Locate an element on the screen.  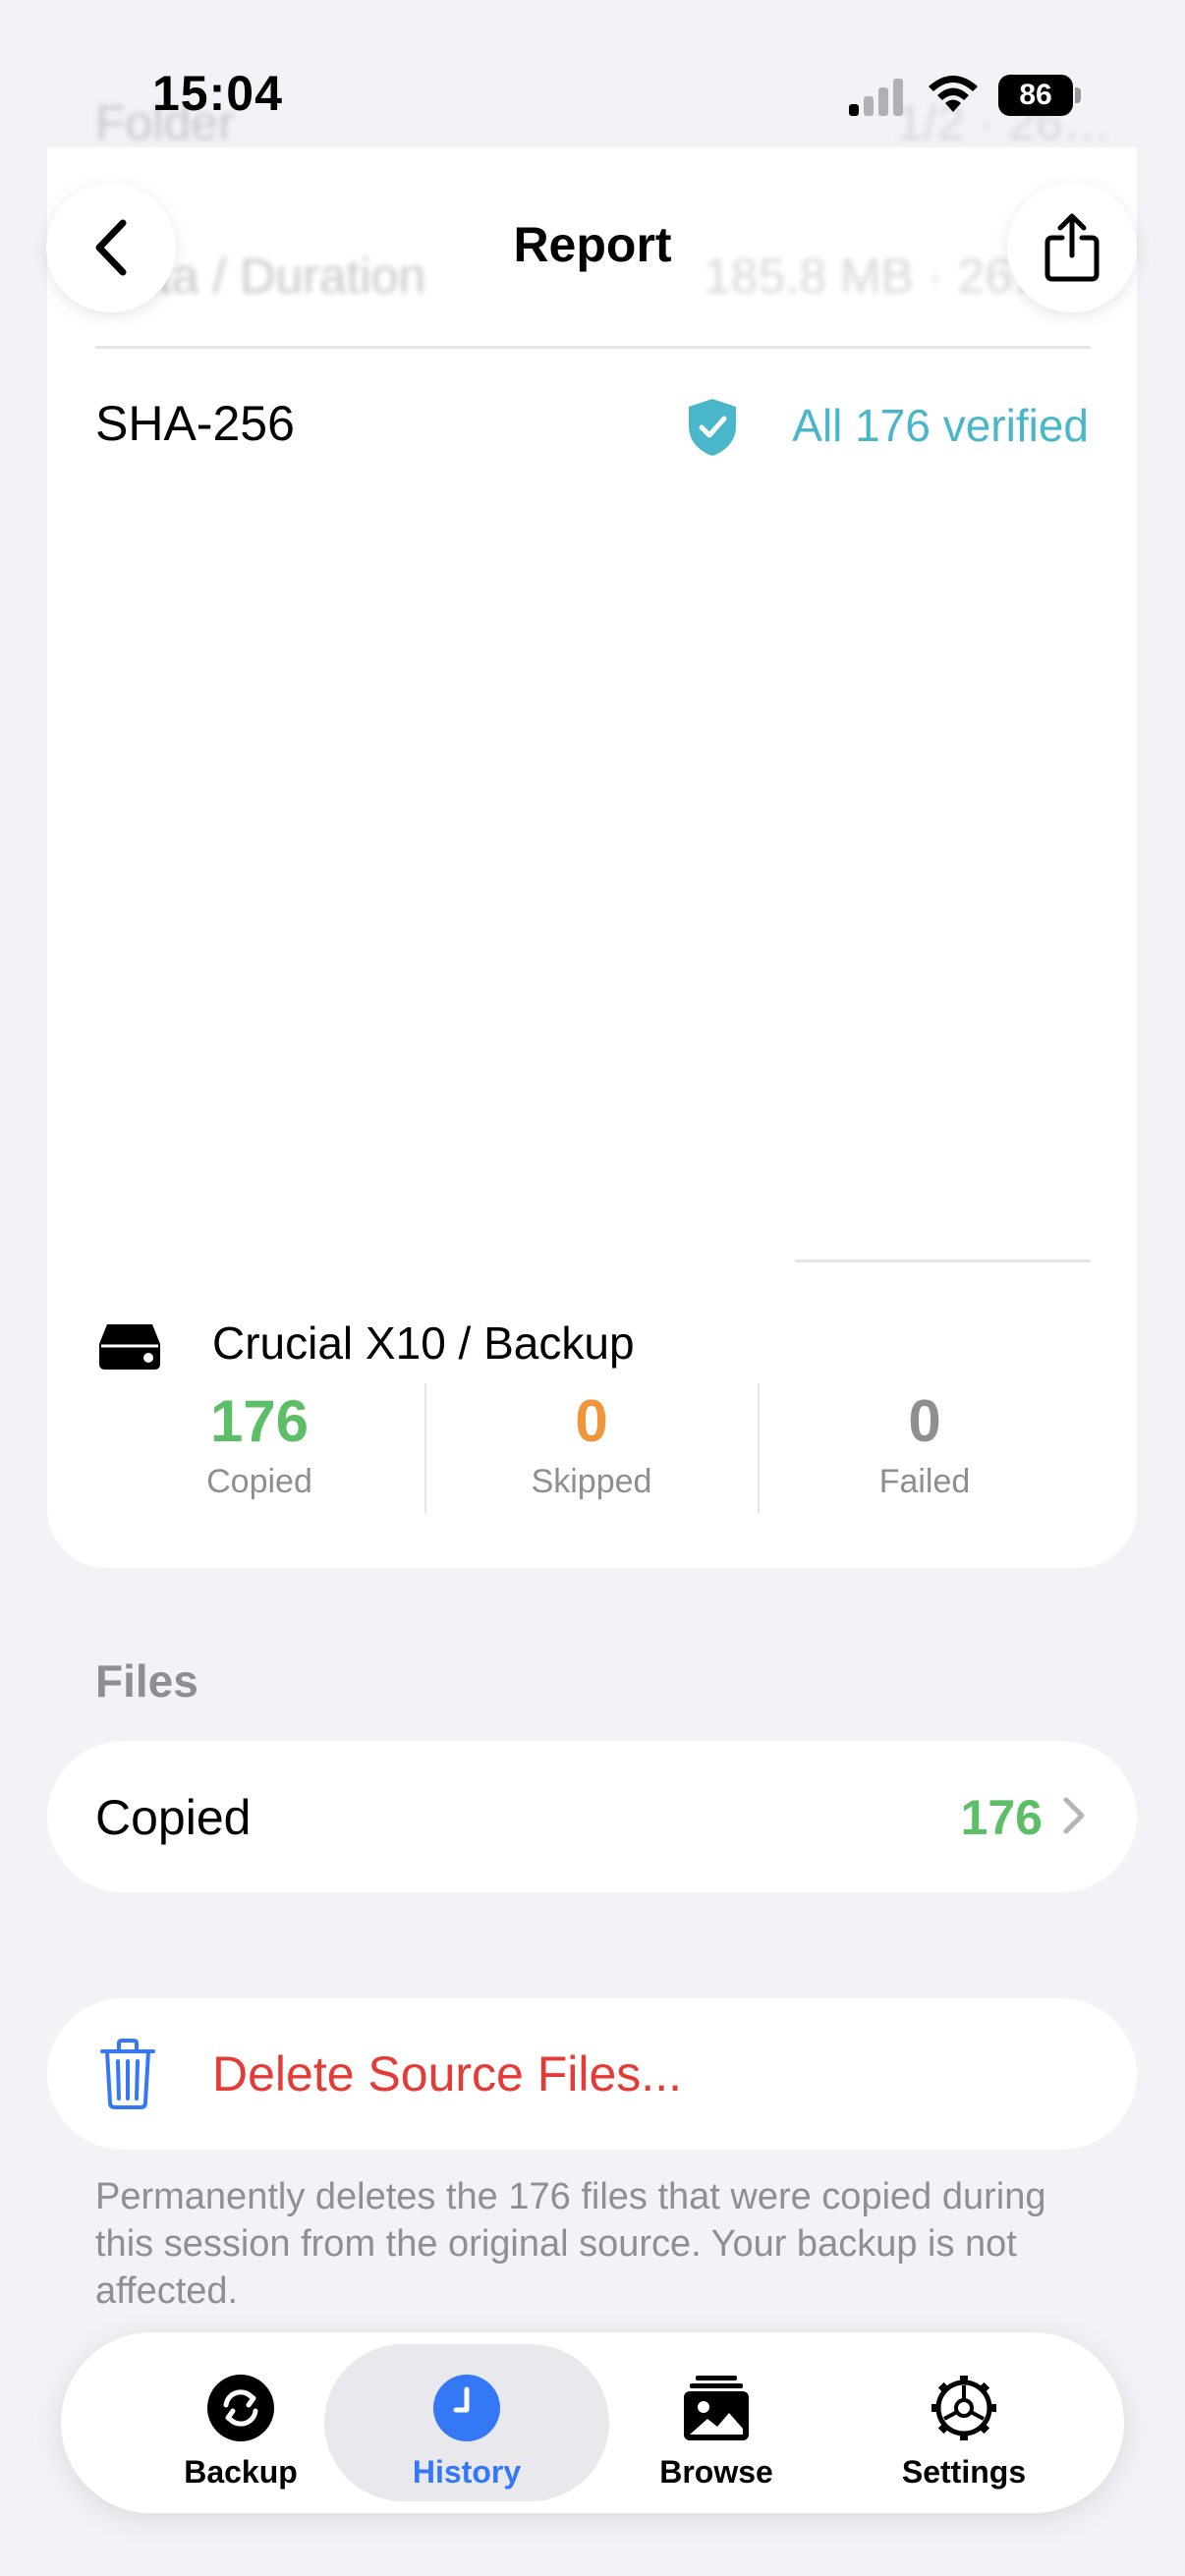
section-divider is located at coordinates (943, 1261).